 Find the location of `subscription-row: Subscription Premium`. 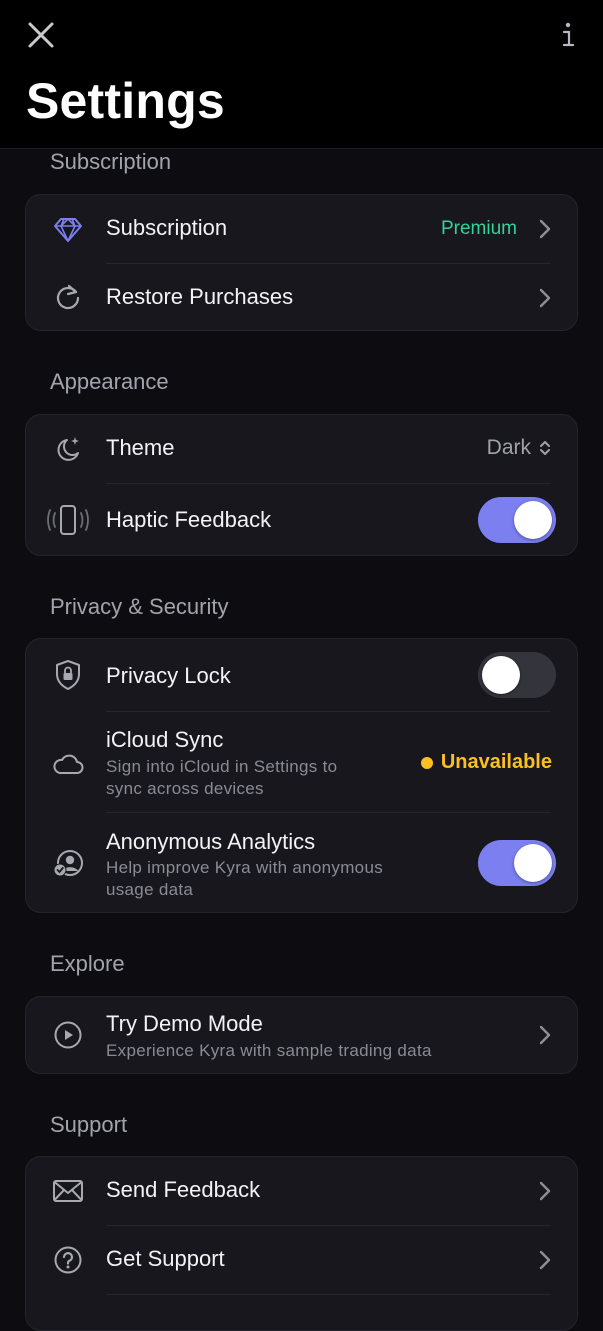

subscription-row: Subscription Premium is located at coordinates (301, 229).